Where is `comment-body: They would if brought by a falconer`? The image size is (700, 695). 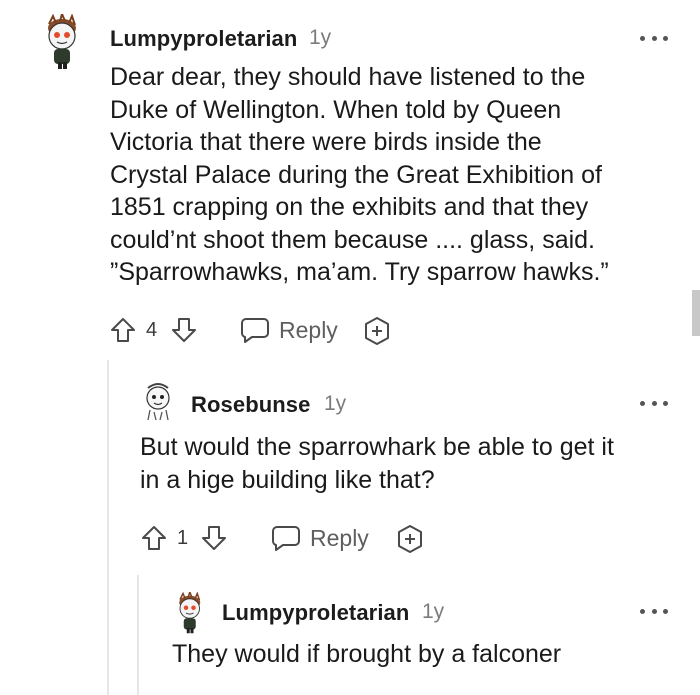 comment-body: They would if brought by a falconer is located at coordinates (367, 654).